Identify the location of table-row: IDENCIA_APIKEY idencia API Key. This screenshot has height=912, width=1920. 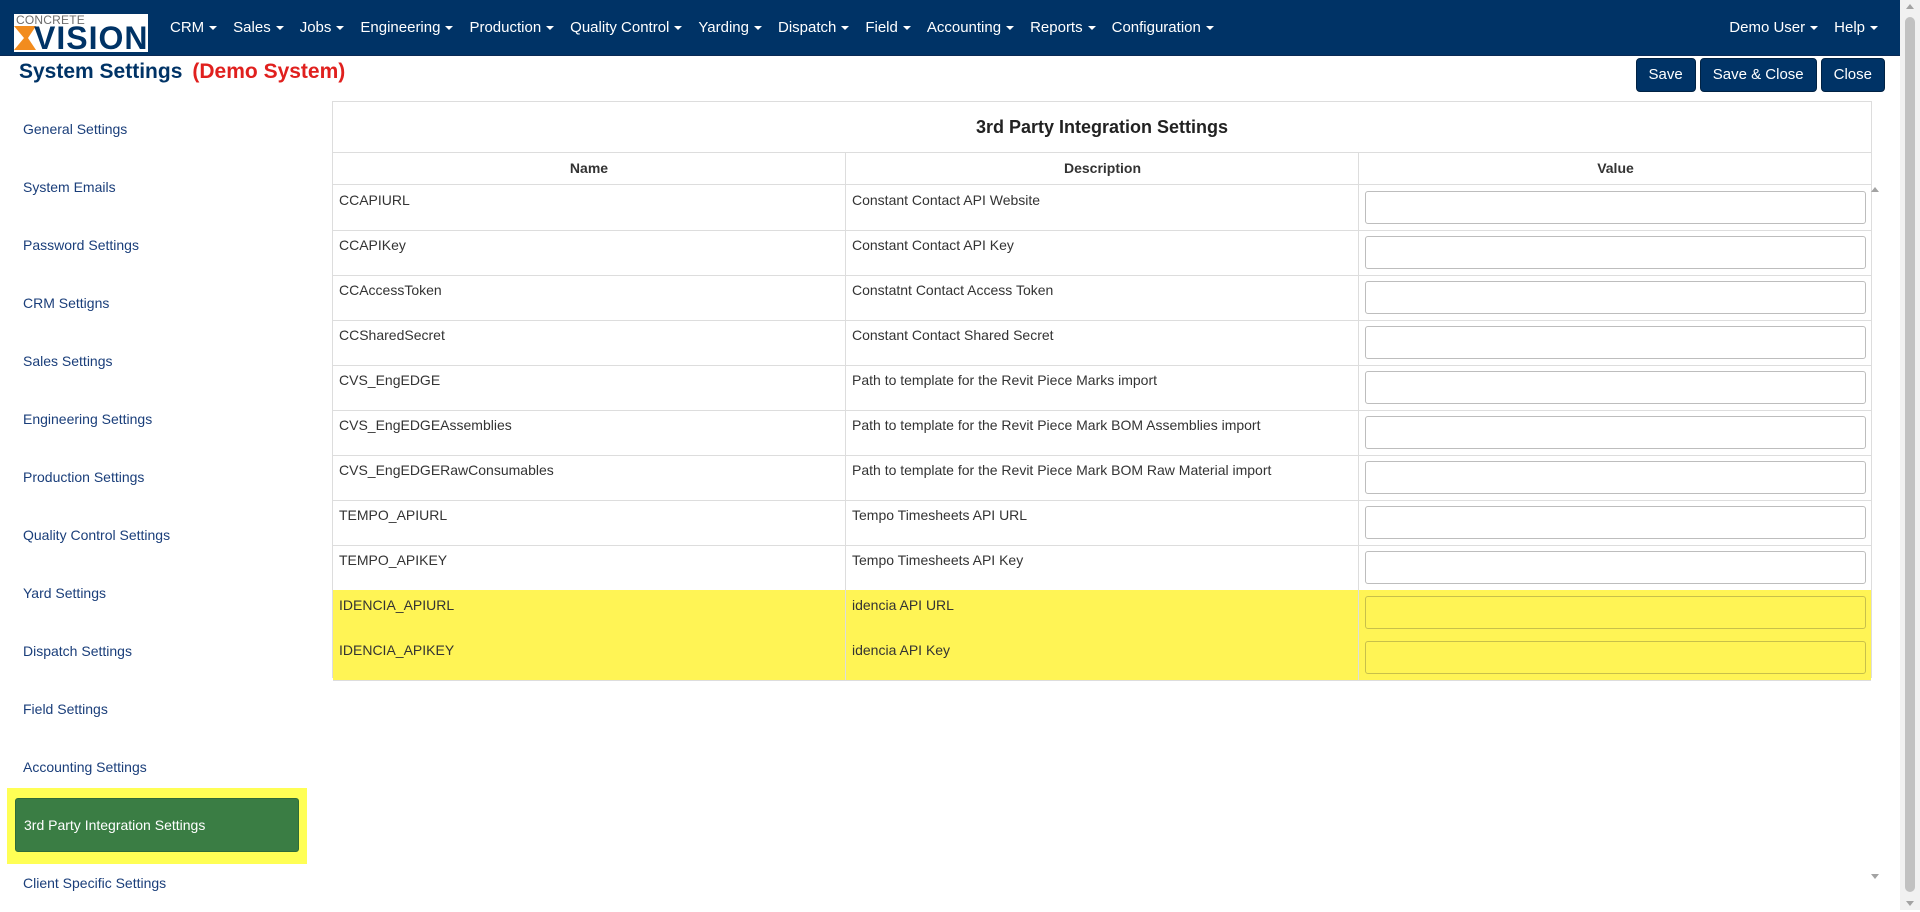
(1102, 658).